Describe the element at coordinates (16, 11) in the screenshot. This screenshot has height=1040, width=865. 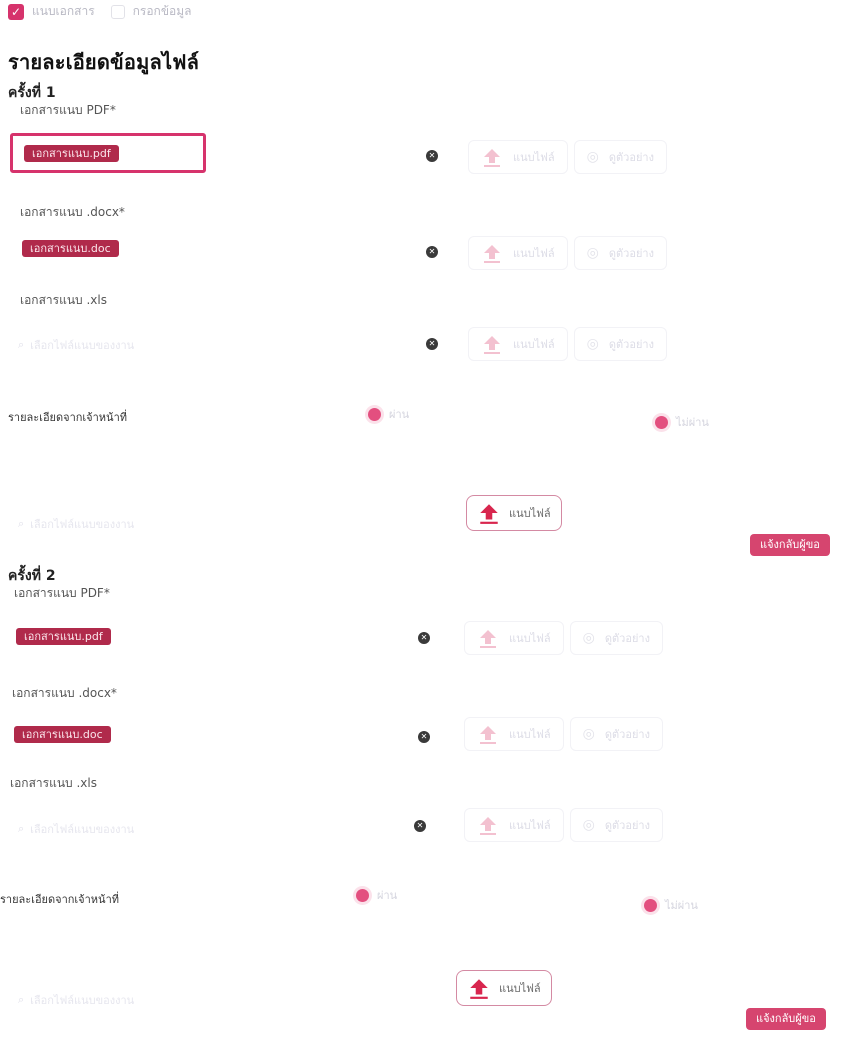
I see `checkbox-checked-icon: ✓` at that location.